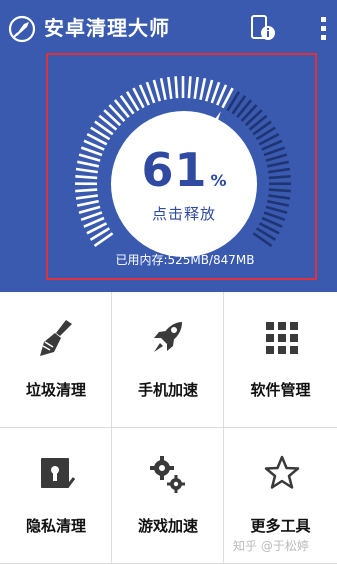 The width and height of the screenshot is (337, 564). What do you see at coordinates (185, 260) in the screenshot?
I see `memory-usage-text: 已用内存:525MB/847MB` at bounding box center [185, 260].